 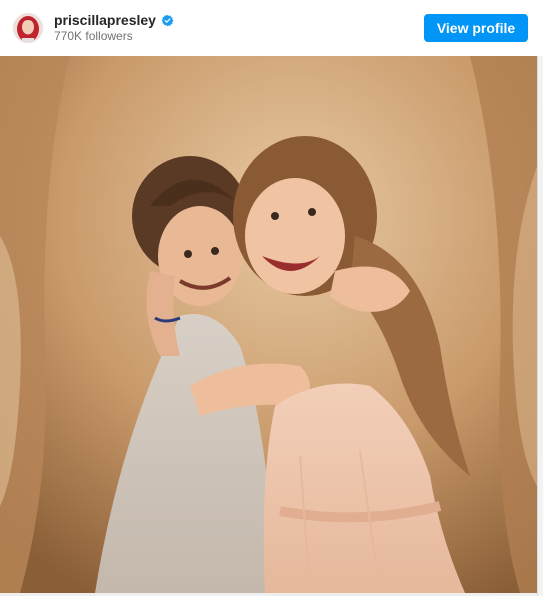 What do you see at coordinates (540, 326) in the screenshot?
I see `scroll-edge` at bounding box center [540, 326].